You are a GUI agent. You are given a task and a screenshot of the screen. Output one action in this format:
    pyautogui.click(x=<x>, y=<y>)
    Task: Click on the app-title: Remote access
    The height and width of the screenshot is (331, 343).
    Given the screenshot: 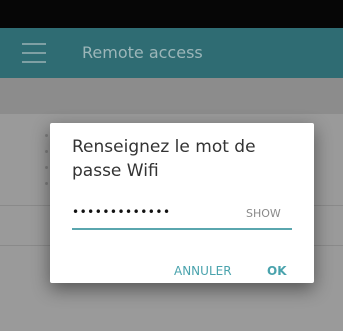 What is the action you would take?
    pyautogui.click(x=142, y=52)
    